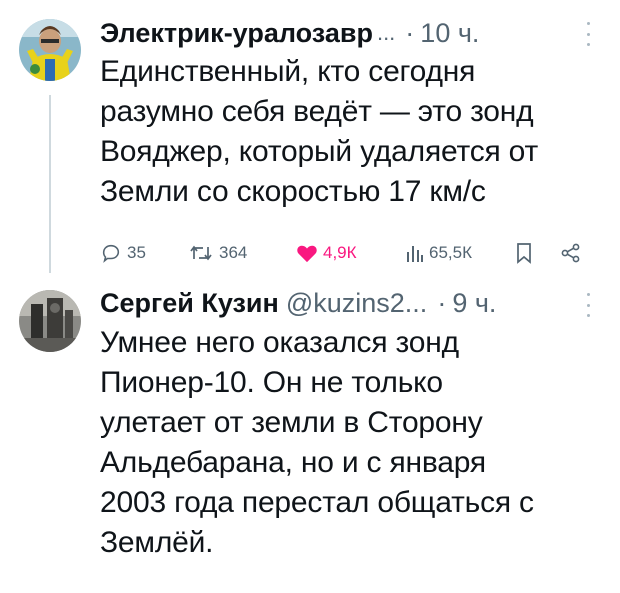  Describe the element at coordinates (307, 254) in the screenshot. I see `heart-icon` at that location.